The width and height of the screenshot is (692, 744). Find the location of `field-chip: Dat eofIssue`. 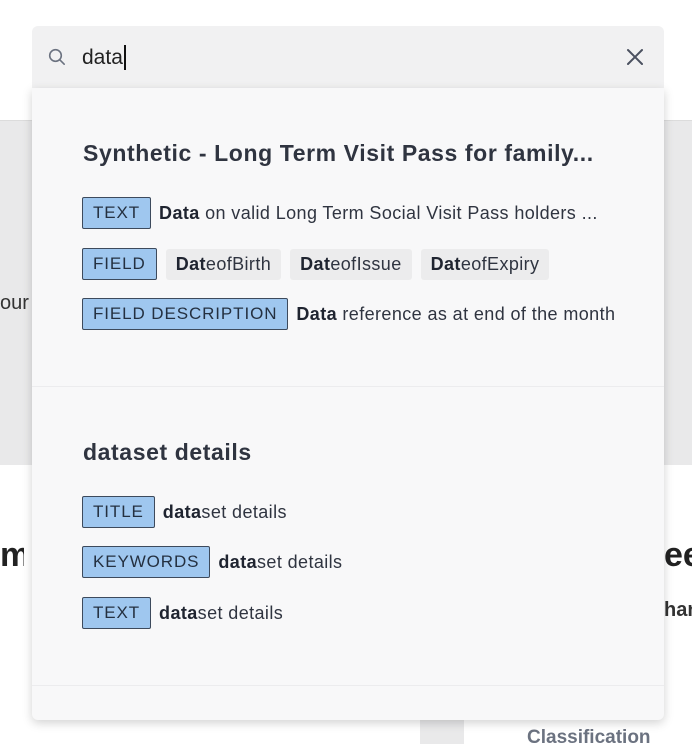

field-chip: Dat eofIssue is located at coordinates (351, 264).